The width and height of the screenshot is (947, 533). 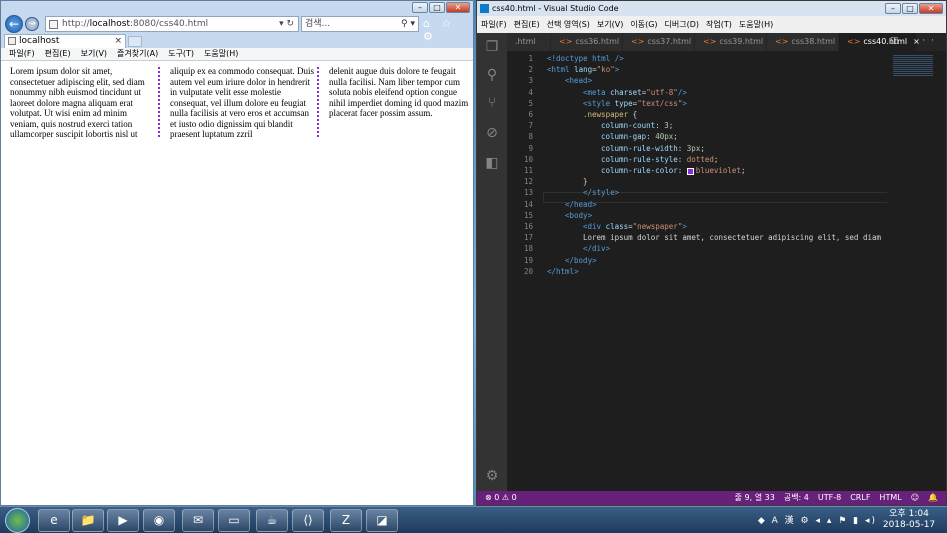 I want to click on code-token: >, so click(x=617, y=70).